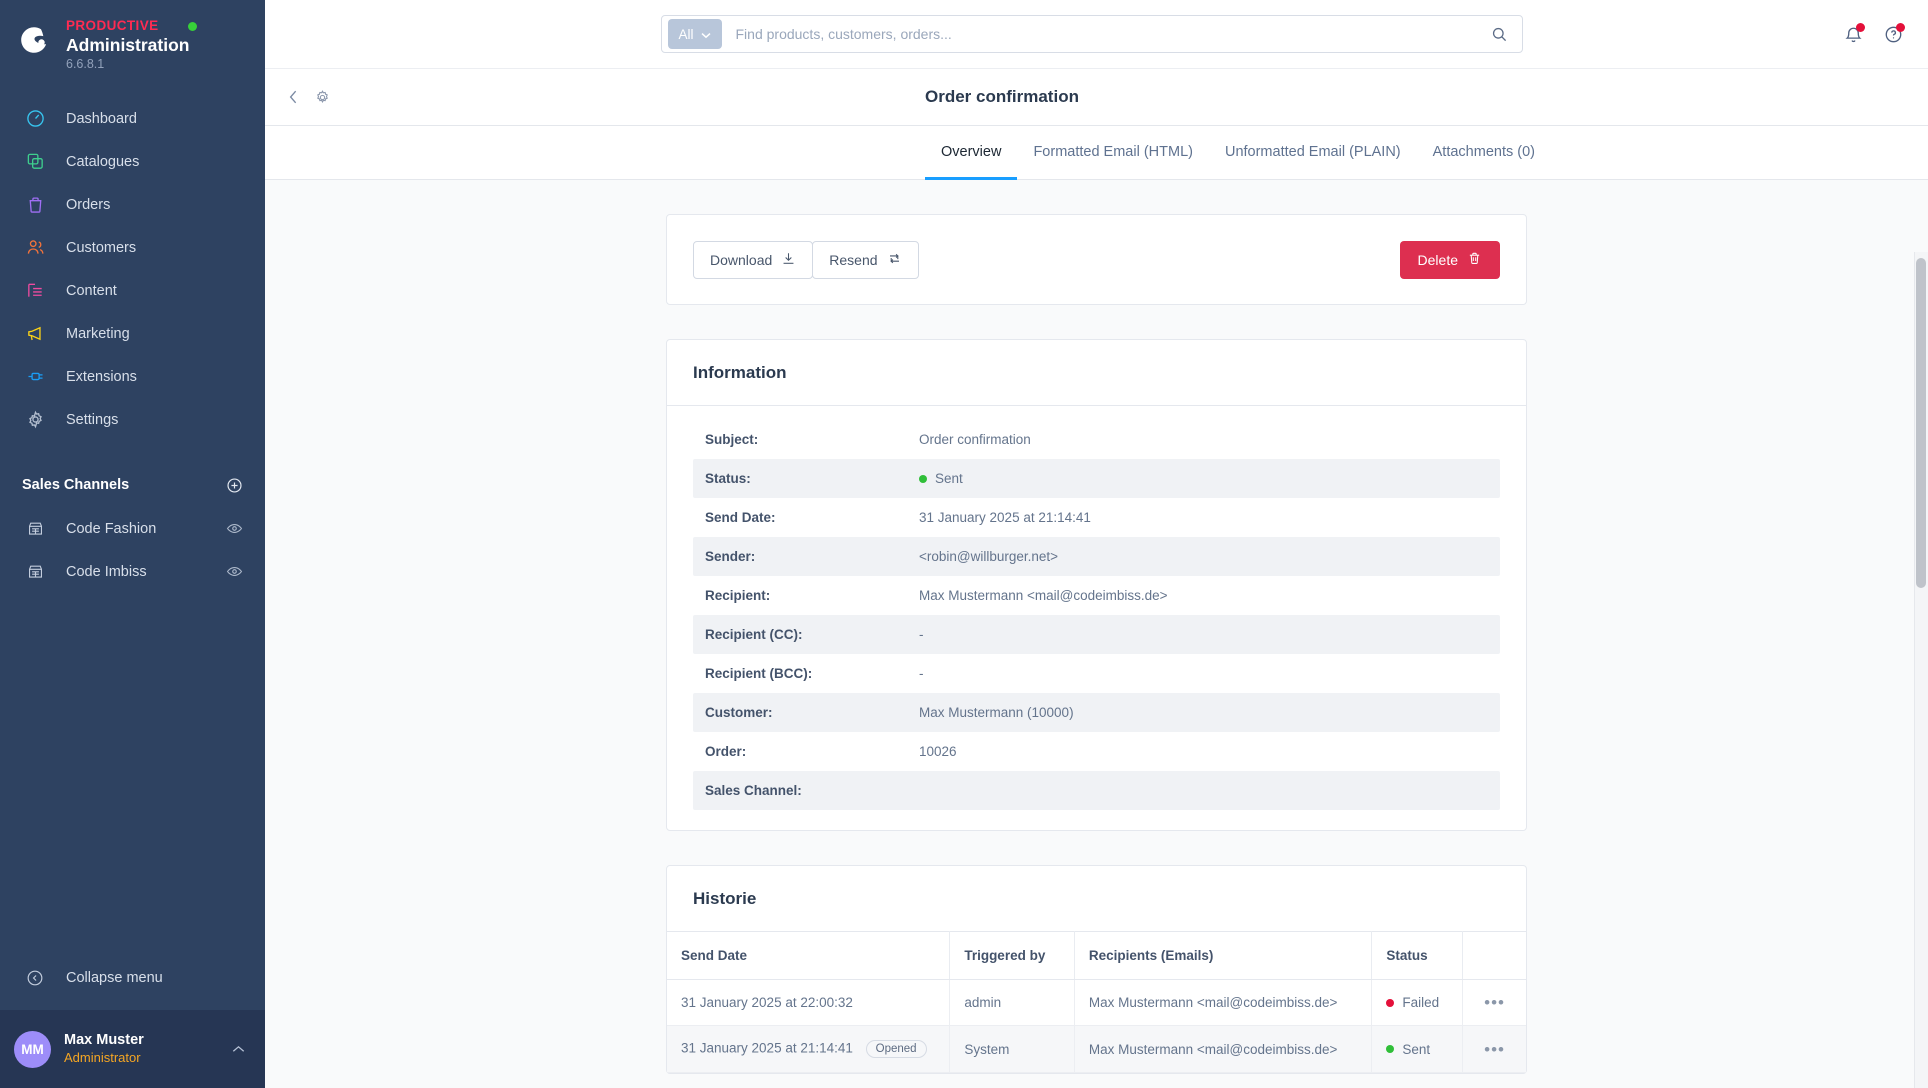 The image size is (1928, 1088). What do you see at coordinates (1499, 34) in the screenshot?
I see `search-icon` at bounding box center [1499, 34].